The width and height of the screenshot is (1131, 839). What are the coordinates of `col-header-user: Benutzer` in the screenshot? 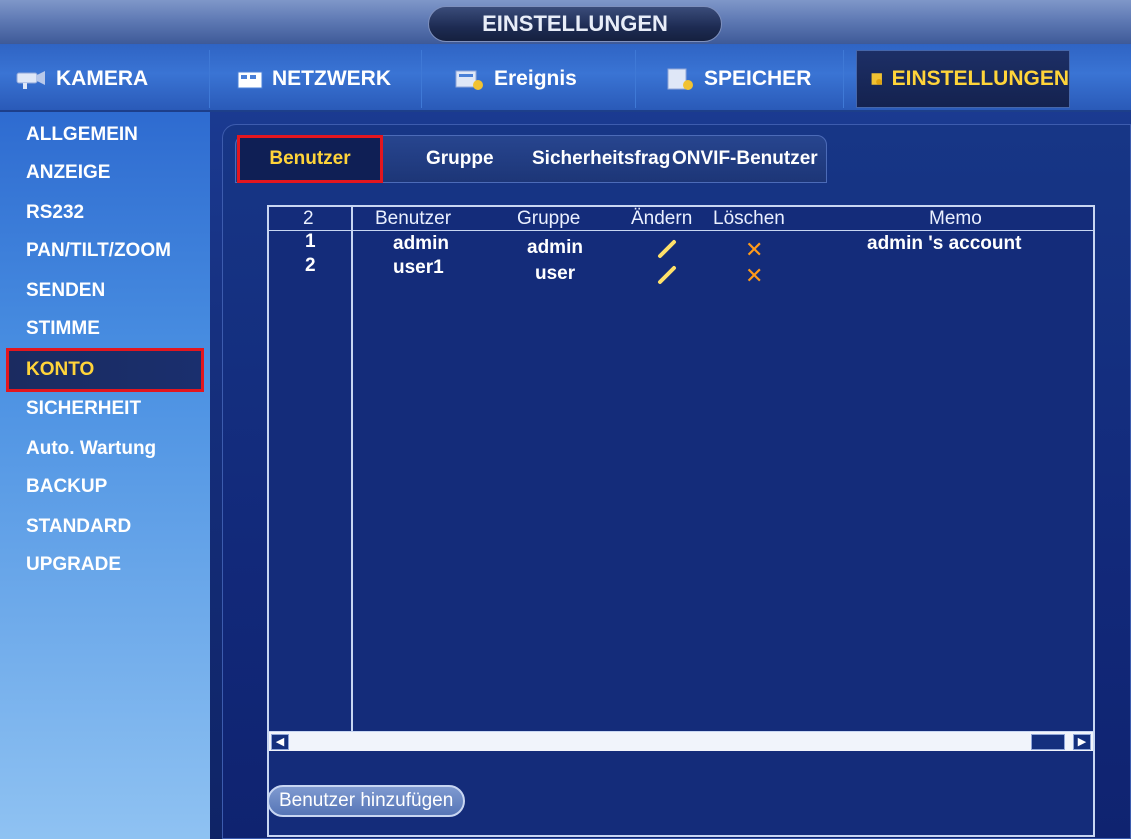 It's located at (413, 218).